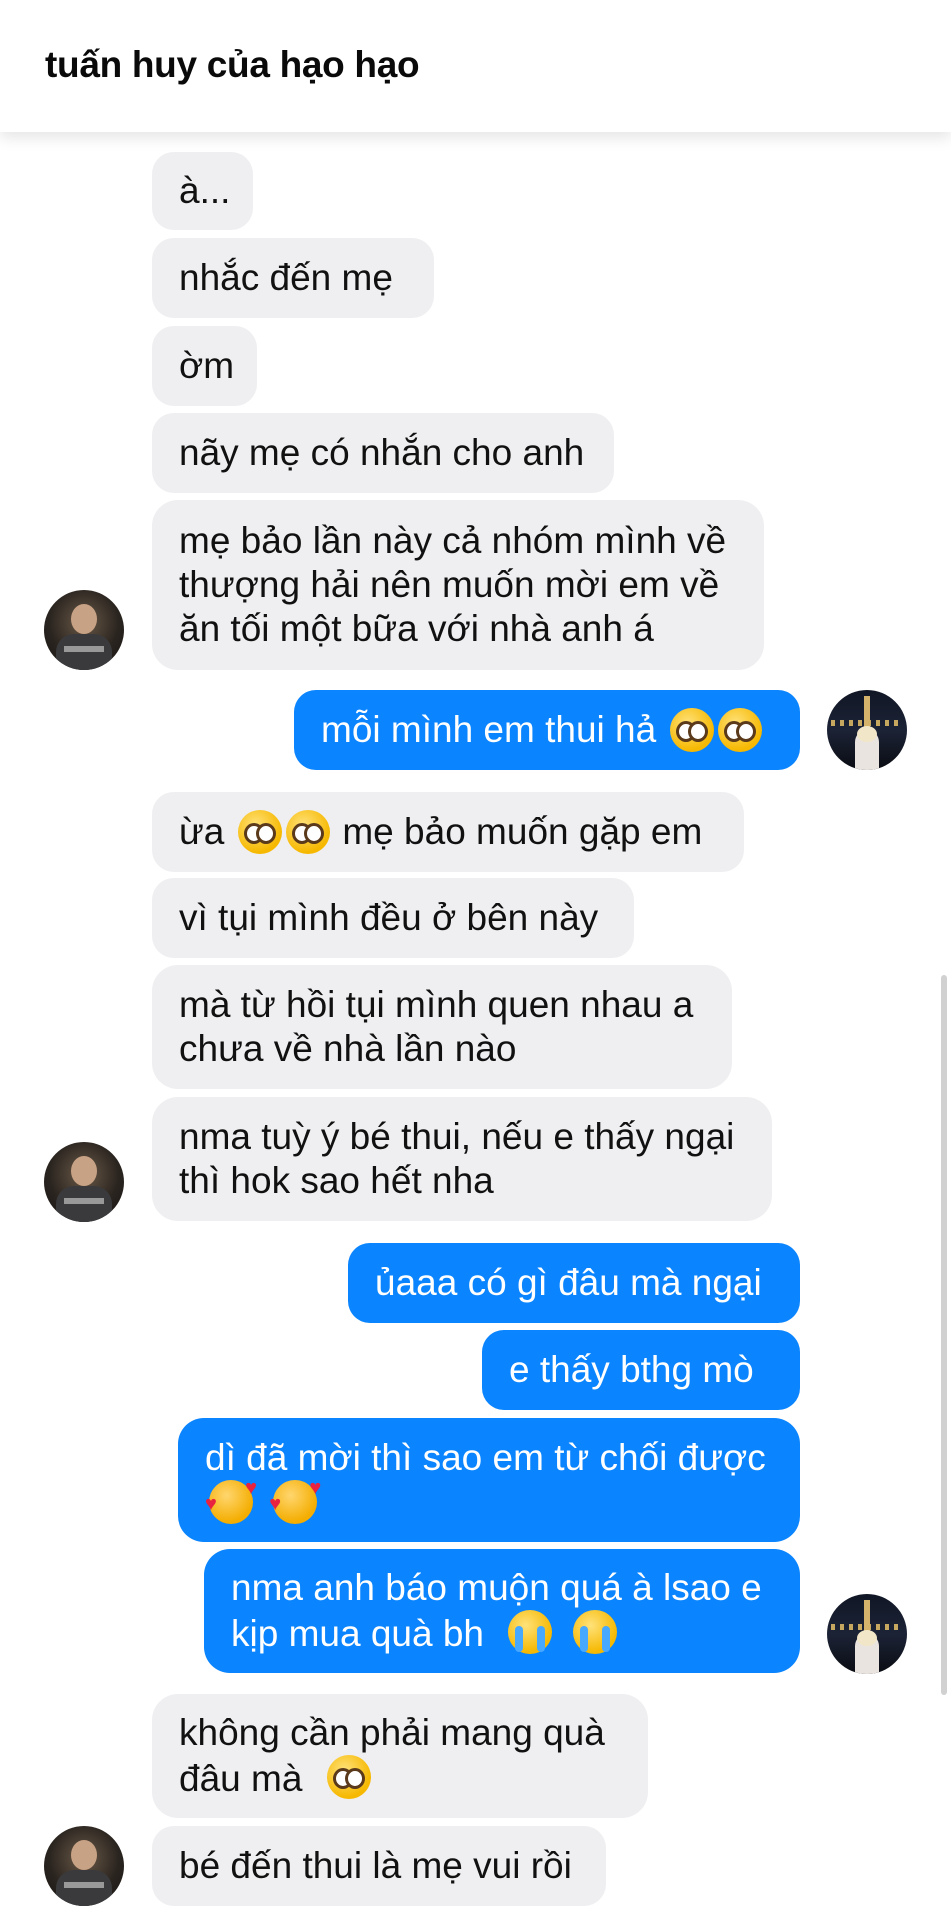  Describe the element at coordinates (475, 66) in the screenshot. I see `chat-header: tuấn huy của hạo hạo` at that location.